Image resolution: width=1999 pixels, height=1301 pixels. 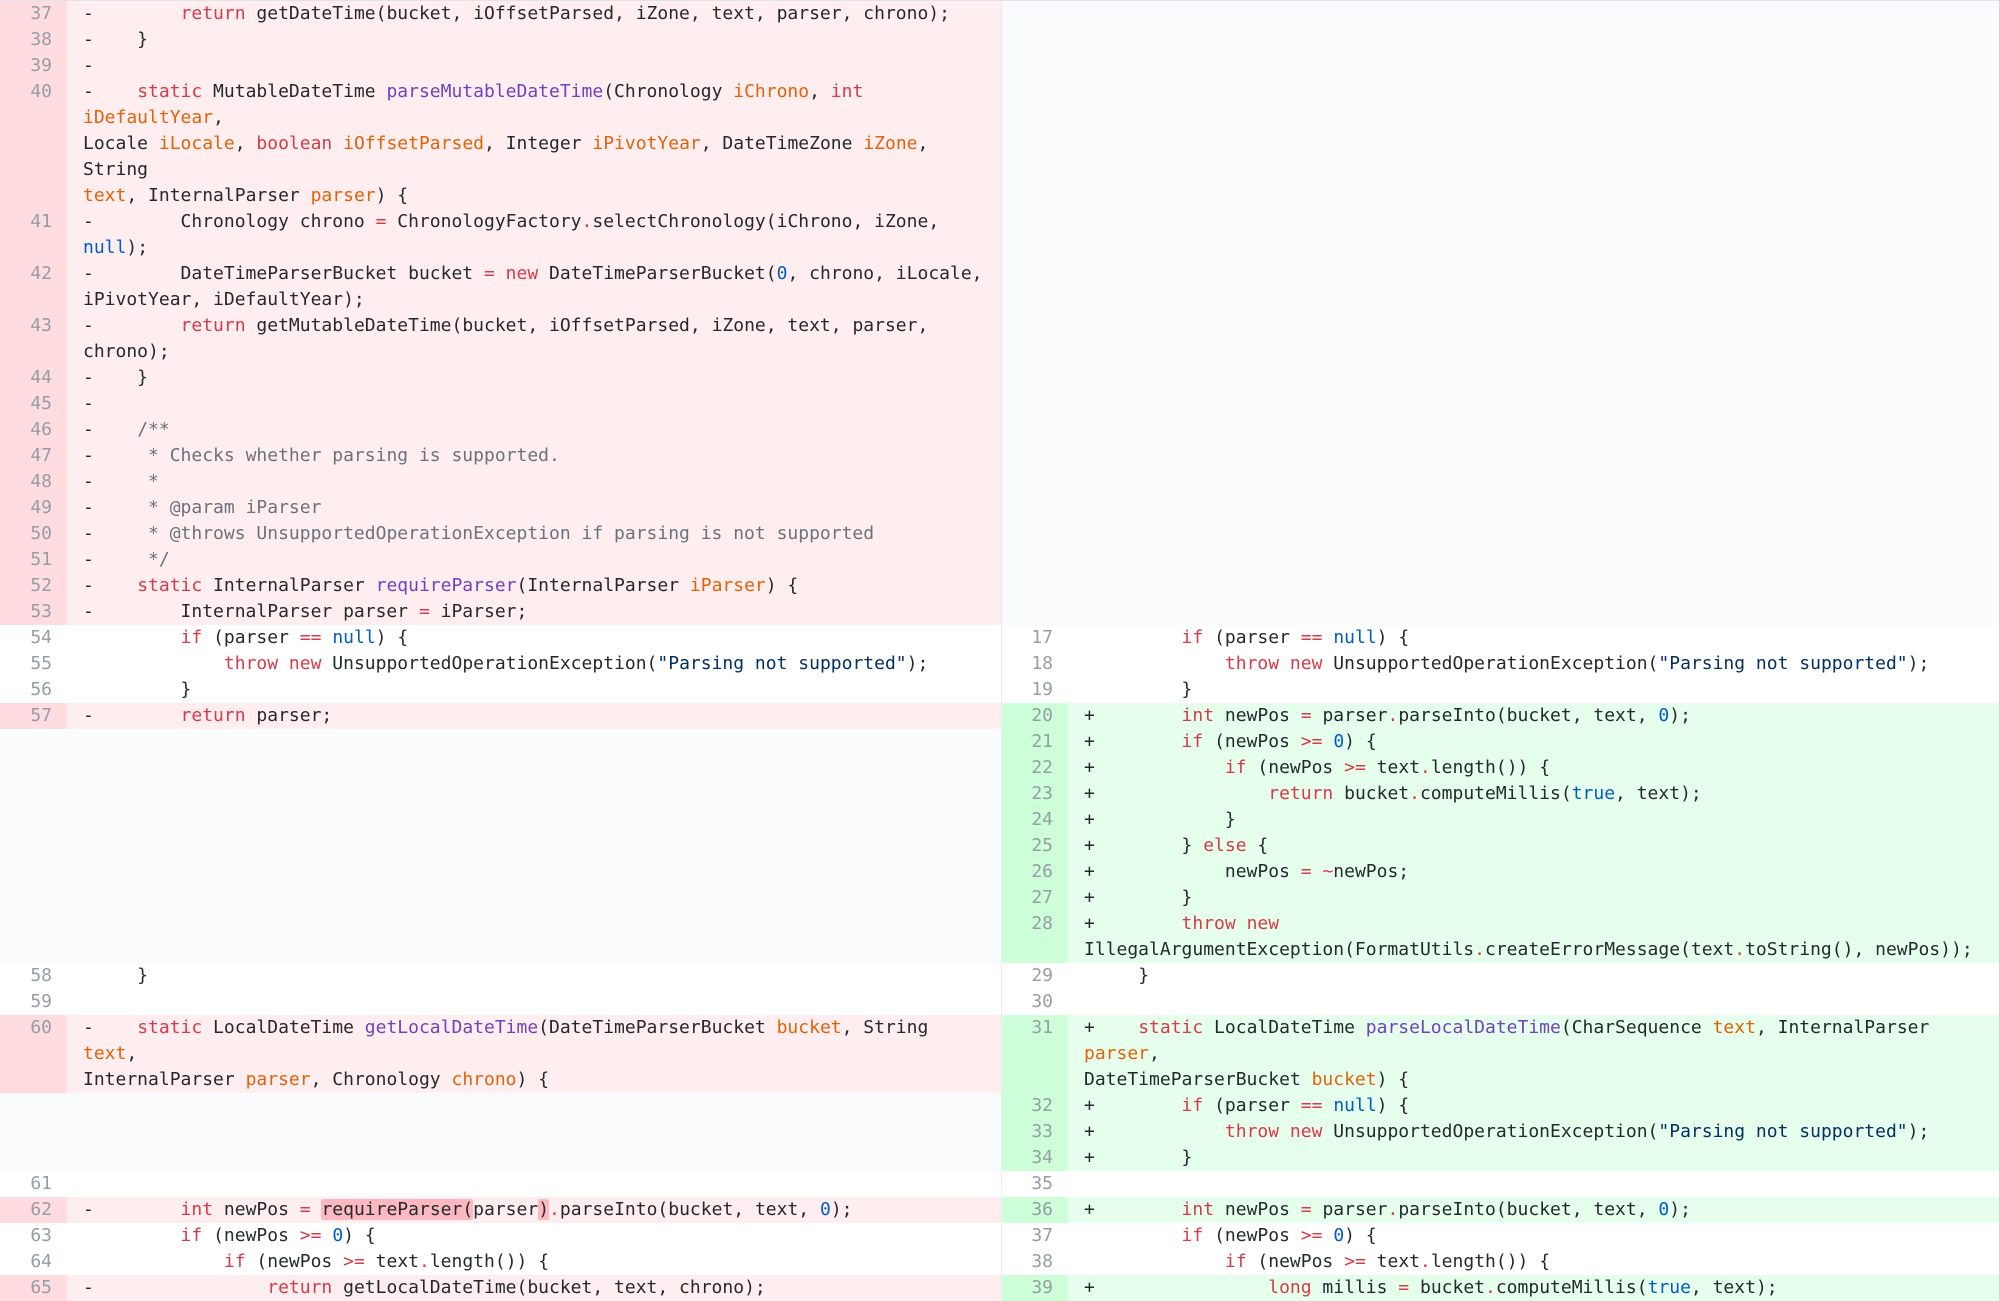 What do you see at coordinates (1035, 638) in the screenshot?
I see `right-line-number: 17` at bounding box center [1035, 638].